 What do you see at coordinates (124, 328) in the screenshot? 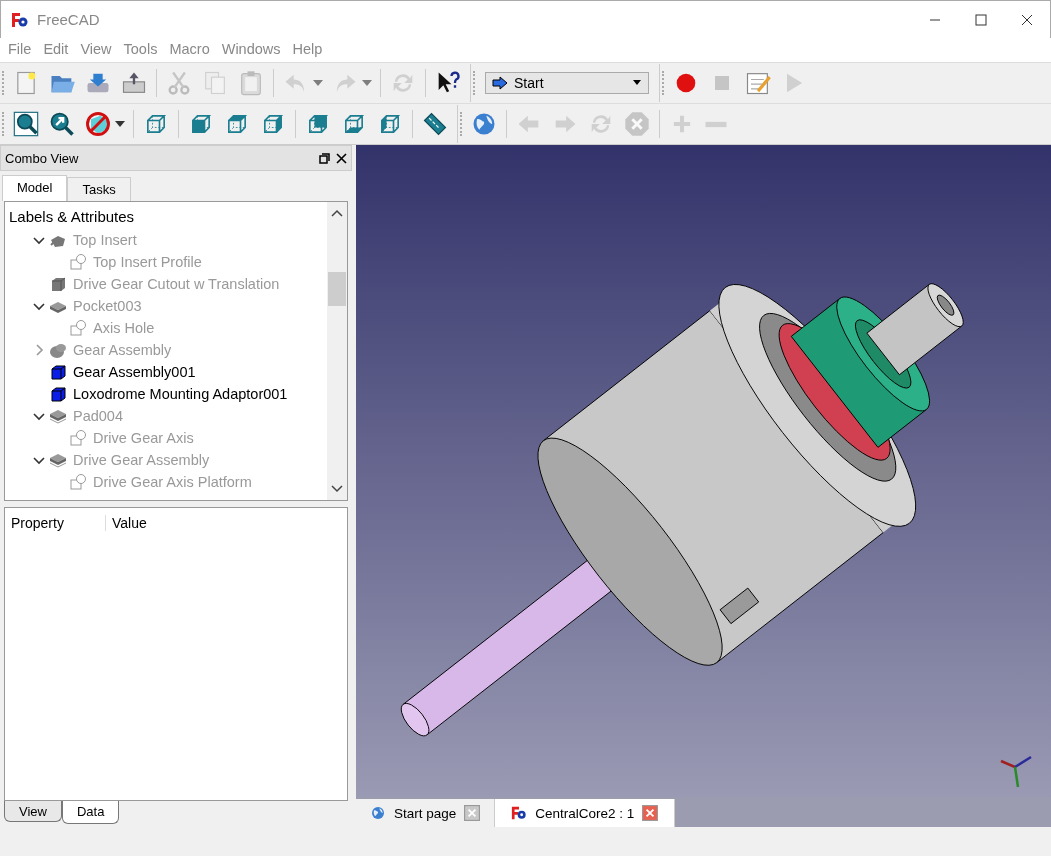
I see `tree-item: Axis Hole` at bounding box center [124, 328].